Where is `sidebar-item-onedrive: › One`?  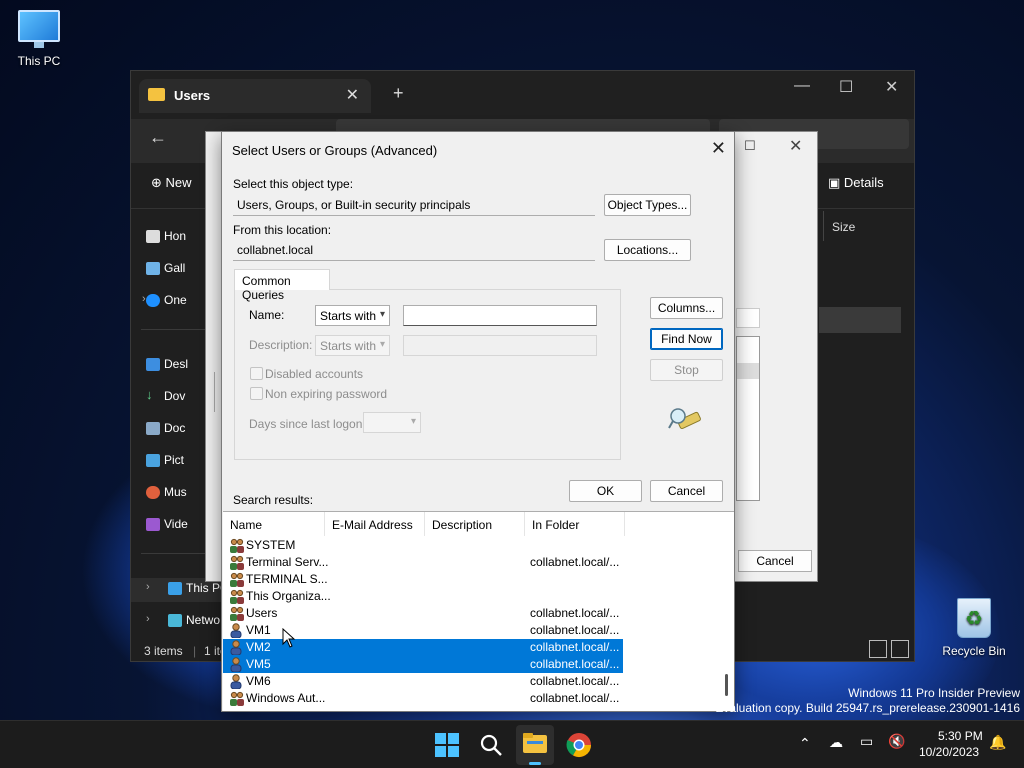
sidebar-item-onedrive: › One is located at coordinates (164, 300).